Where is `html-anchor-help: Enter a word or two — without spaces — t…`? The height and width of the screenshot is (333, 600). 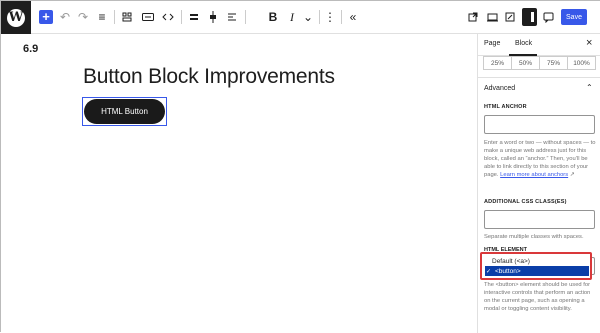
html-anchor-help: Enter a word or two — without spaces — t… is located at coordinates (540, 159).